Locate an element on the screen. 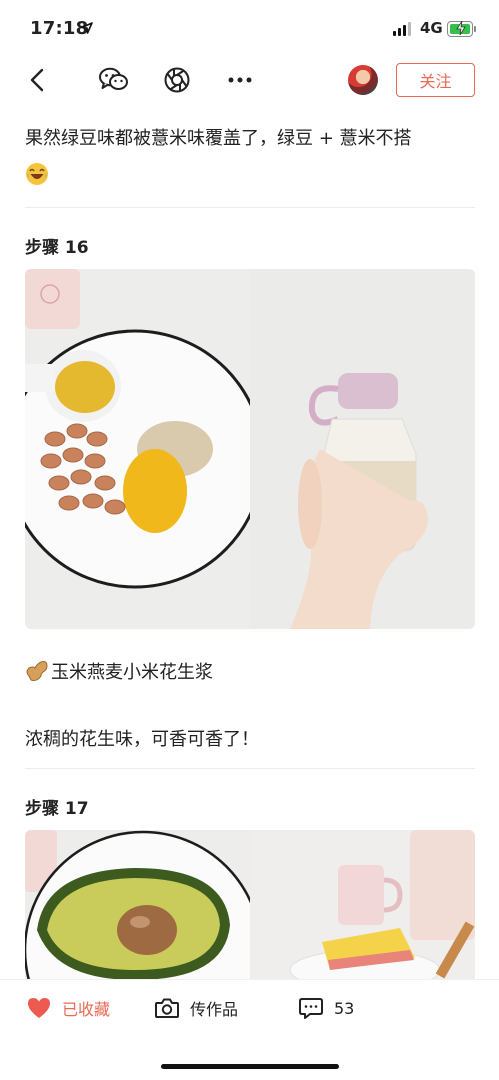 The image size is (499, 1080). intro-text: 果然绿豆味都被薏米味覆盖了，绿豆 + 薏米不搭 is located at coordinates (218, 138).